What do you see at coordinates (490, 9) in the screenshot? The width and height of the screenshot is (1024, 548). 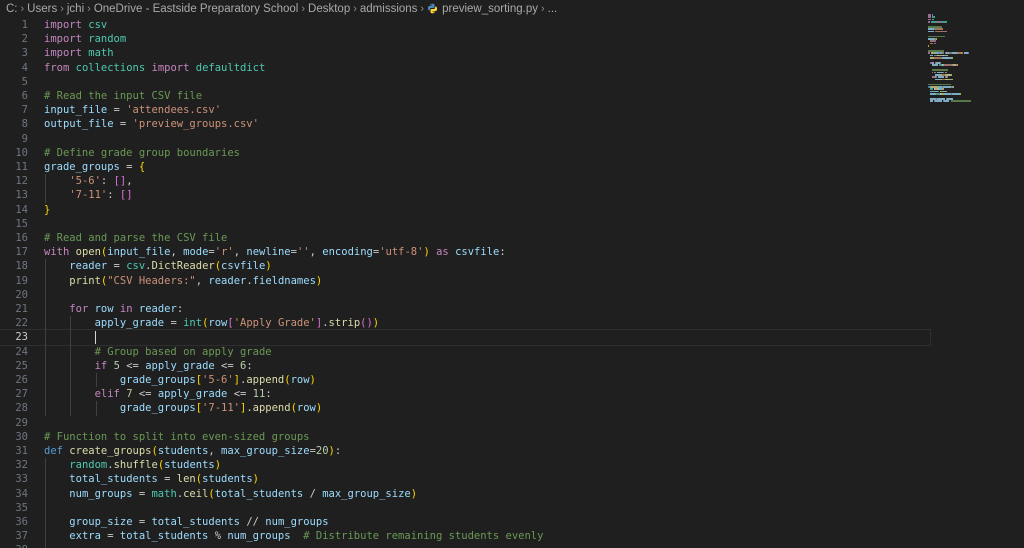 I see `breadcrumb-file-label: preview_sorting.py` at bounding box center [490, 9].